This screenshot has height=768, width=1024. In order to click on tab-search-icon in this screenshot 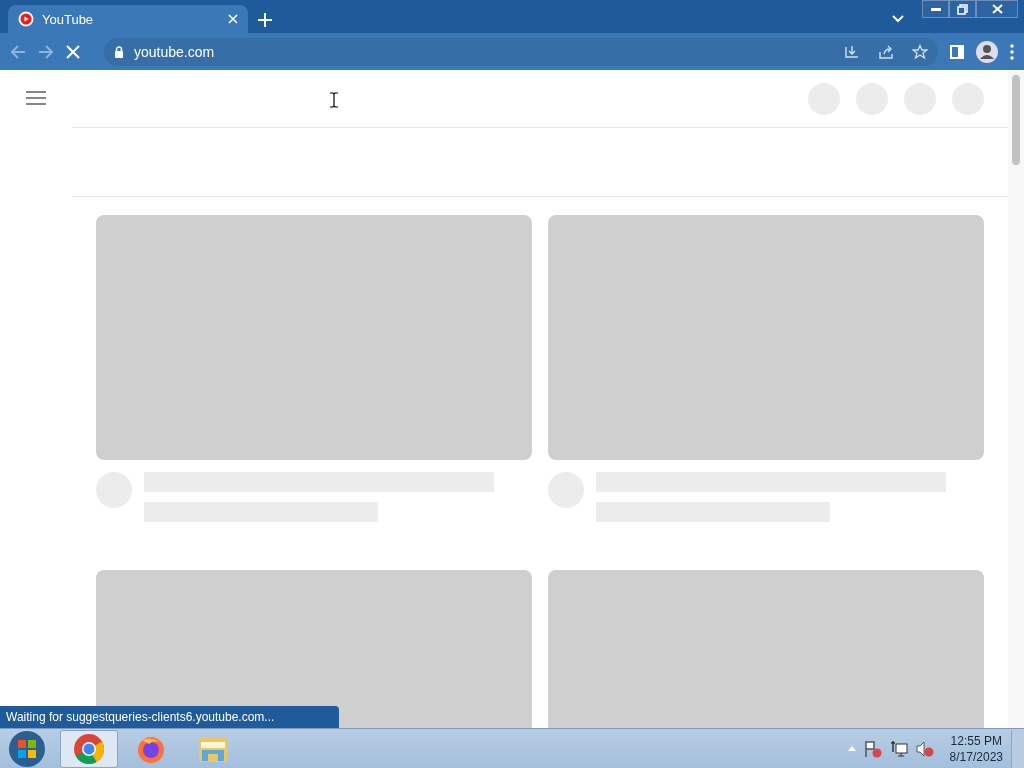, I will do `click(898, 19)`.